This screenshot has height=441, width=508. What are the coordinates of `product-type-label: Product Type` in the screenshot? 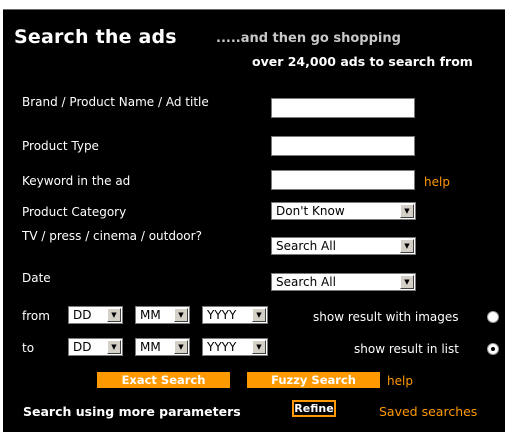 It's located at (60, 146).